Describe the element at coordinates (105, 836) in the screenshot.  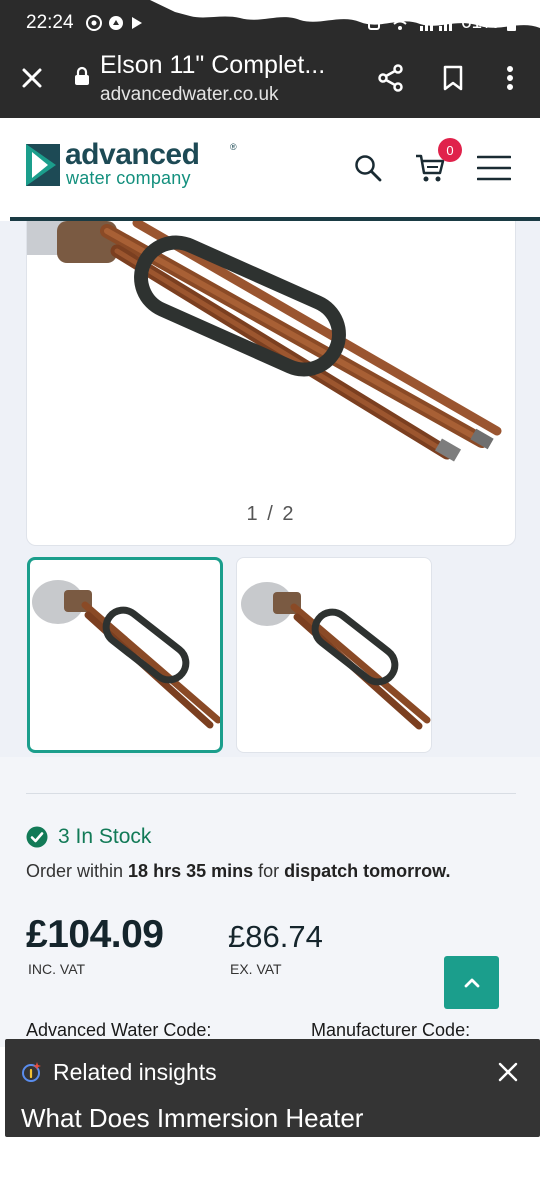
I see `stock-status: 3 In Stock` at that location.